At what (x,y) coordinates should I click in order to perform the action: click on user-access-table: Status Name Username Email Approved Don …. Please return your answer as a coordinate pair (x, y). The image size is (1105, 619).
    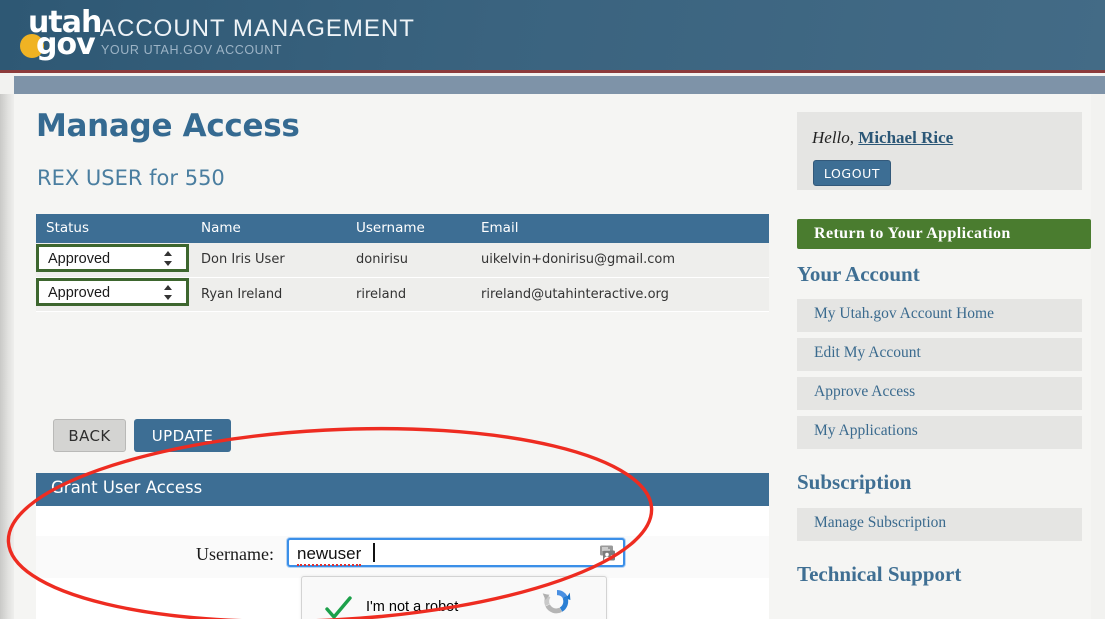
    Looking at the image, I should click on (402, 263).